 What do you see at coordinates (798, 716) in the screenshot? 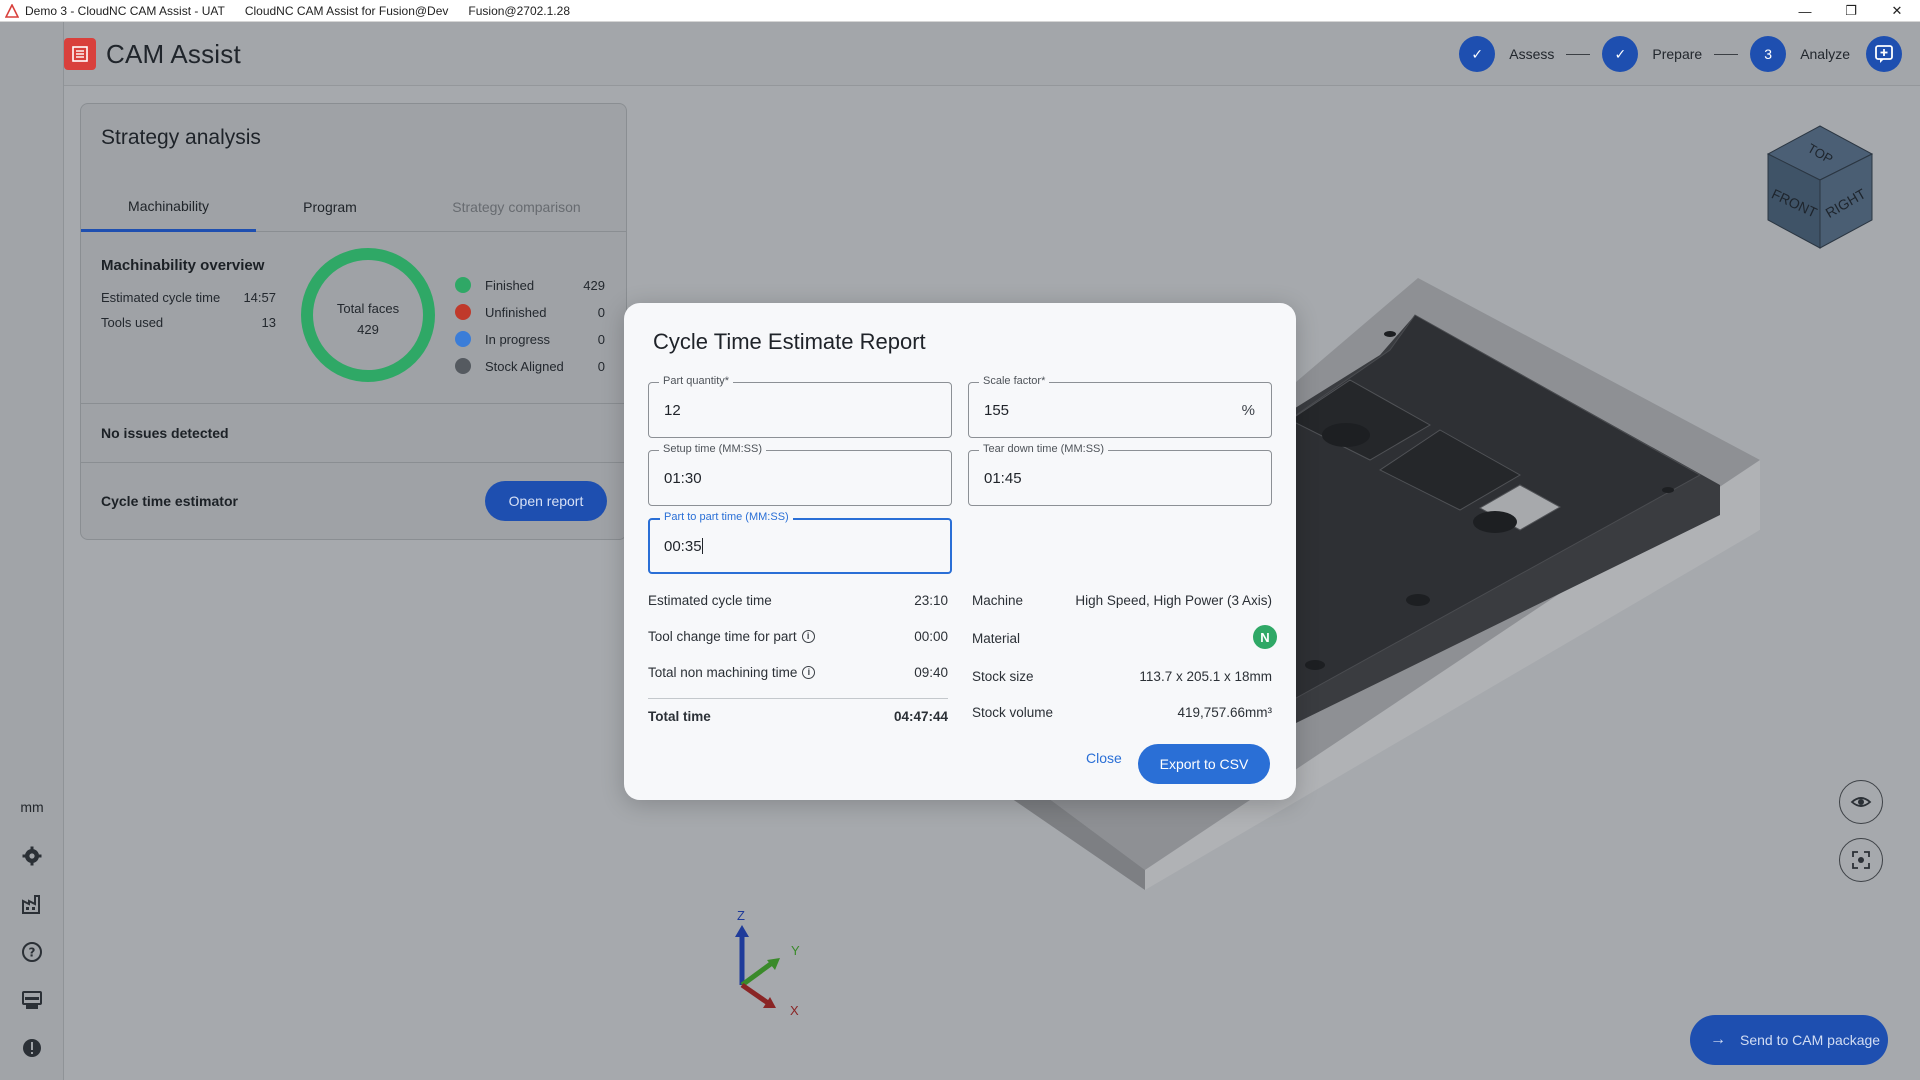
I see `total-time-row: Total time 04:47:44` at bounding box center [798, 716].